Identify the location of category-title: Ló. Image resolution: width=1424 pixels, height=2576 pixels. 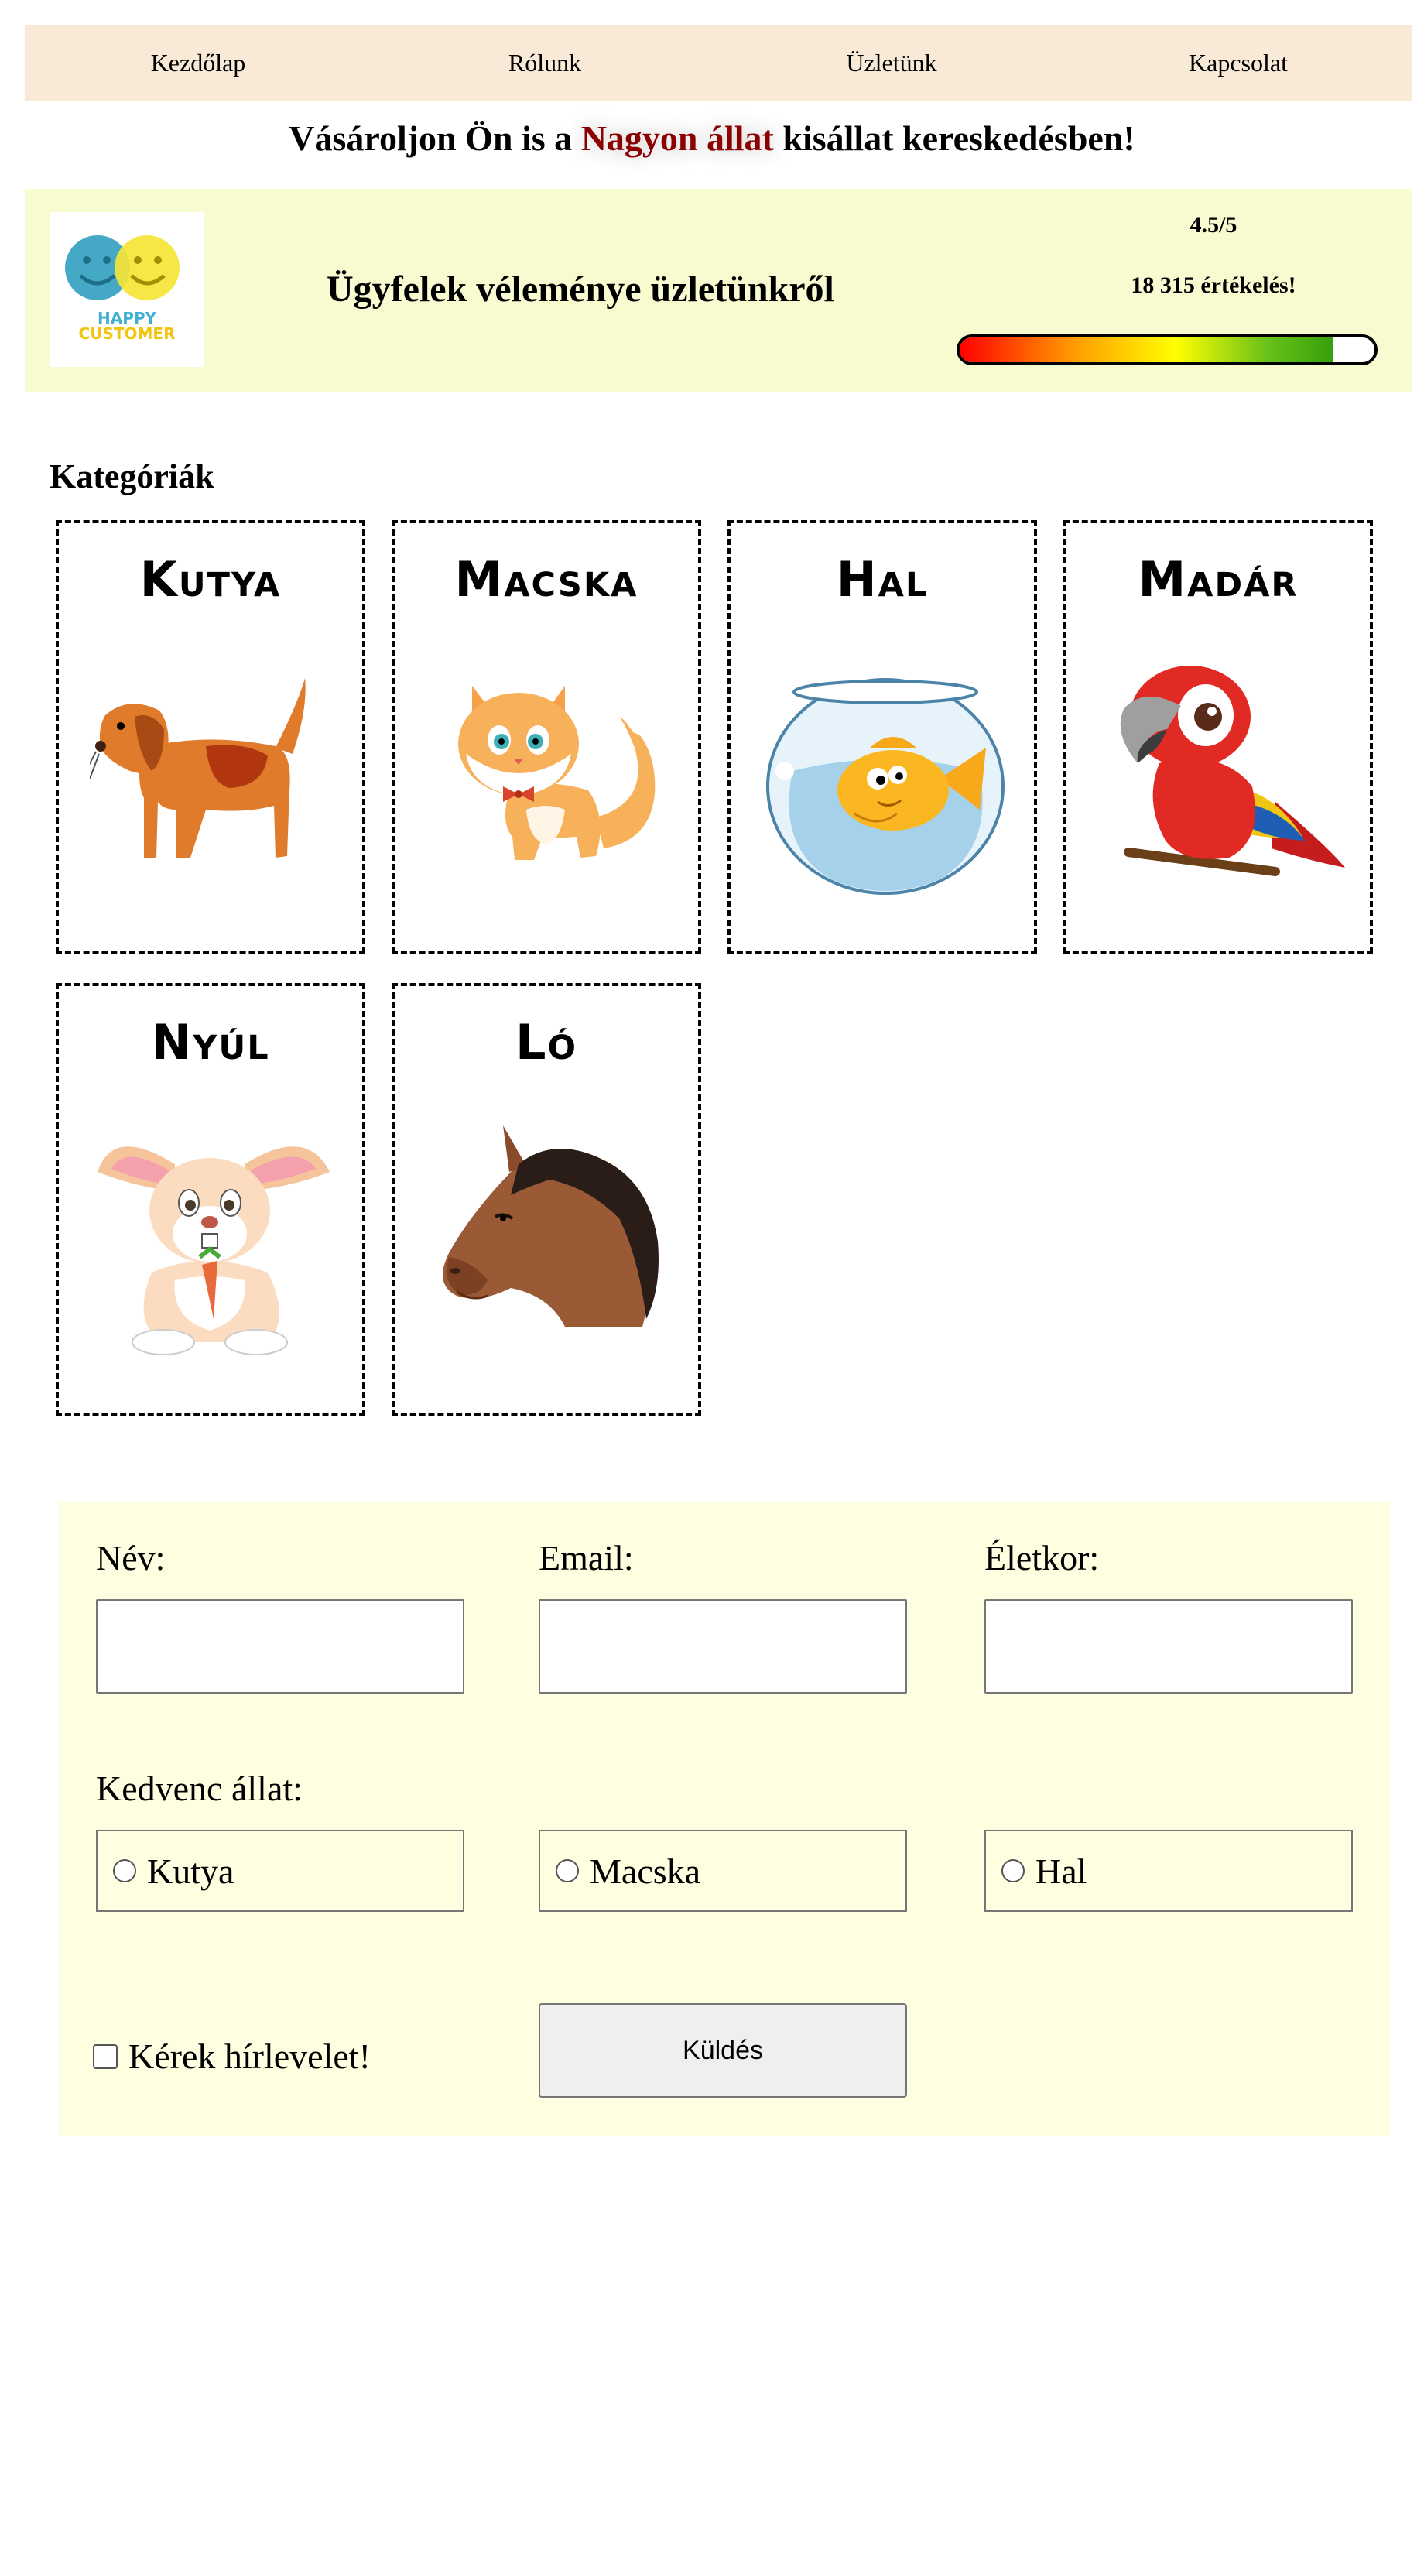
(546, 1042).